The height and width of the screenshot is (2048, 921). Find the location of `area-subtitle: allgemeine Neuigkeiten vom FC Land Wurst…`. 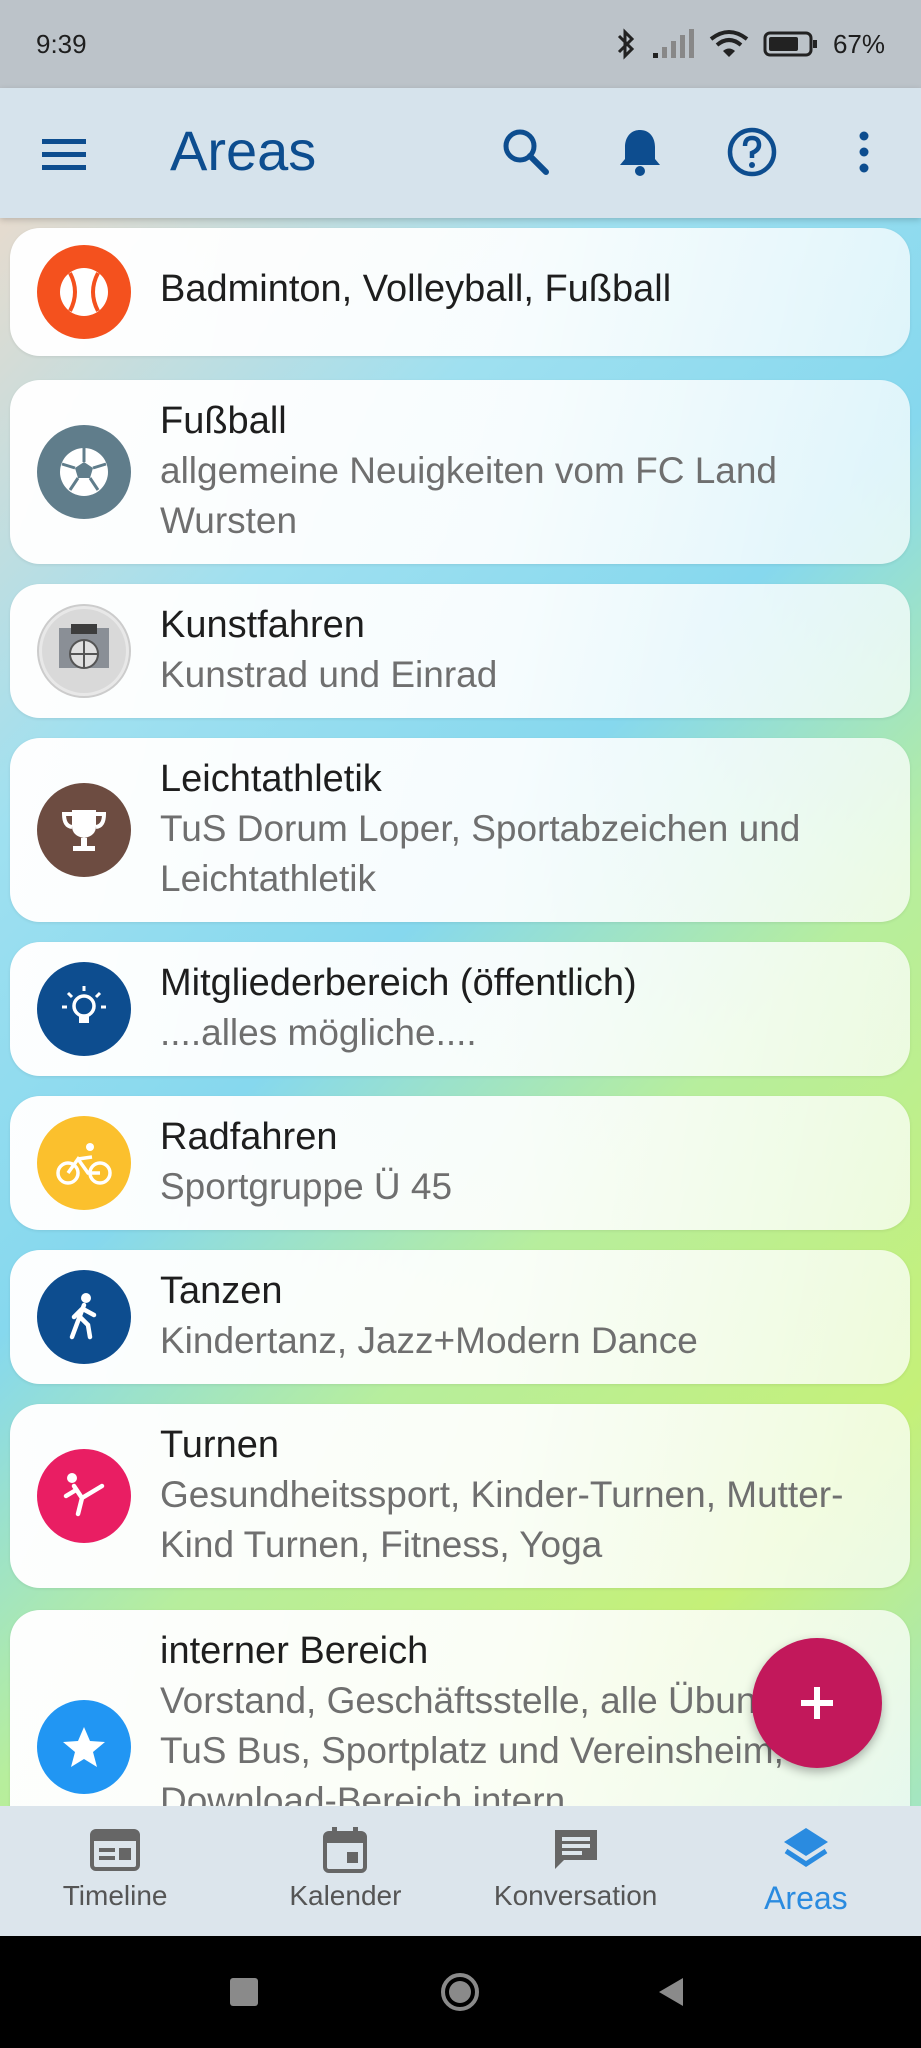

area-subtitle: allgemeine Neuigkeiten vom FC Land Wurst… is located at coordinates (469, 495).